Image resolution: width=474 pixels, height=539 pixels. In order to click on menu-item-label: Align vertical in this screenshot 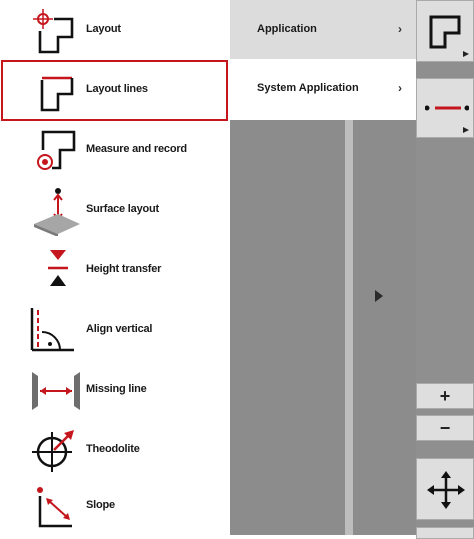, I will do `click(119, 329)`.